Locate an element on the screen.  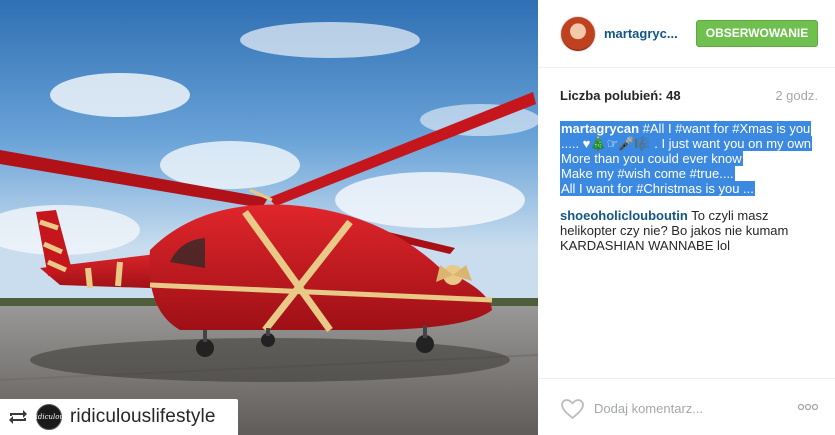
repost-username: ridiculouslifestyle is located at coordinates (143, 417).